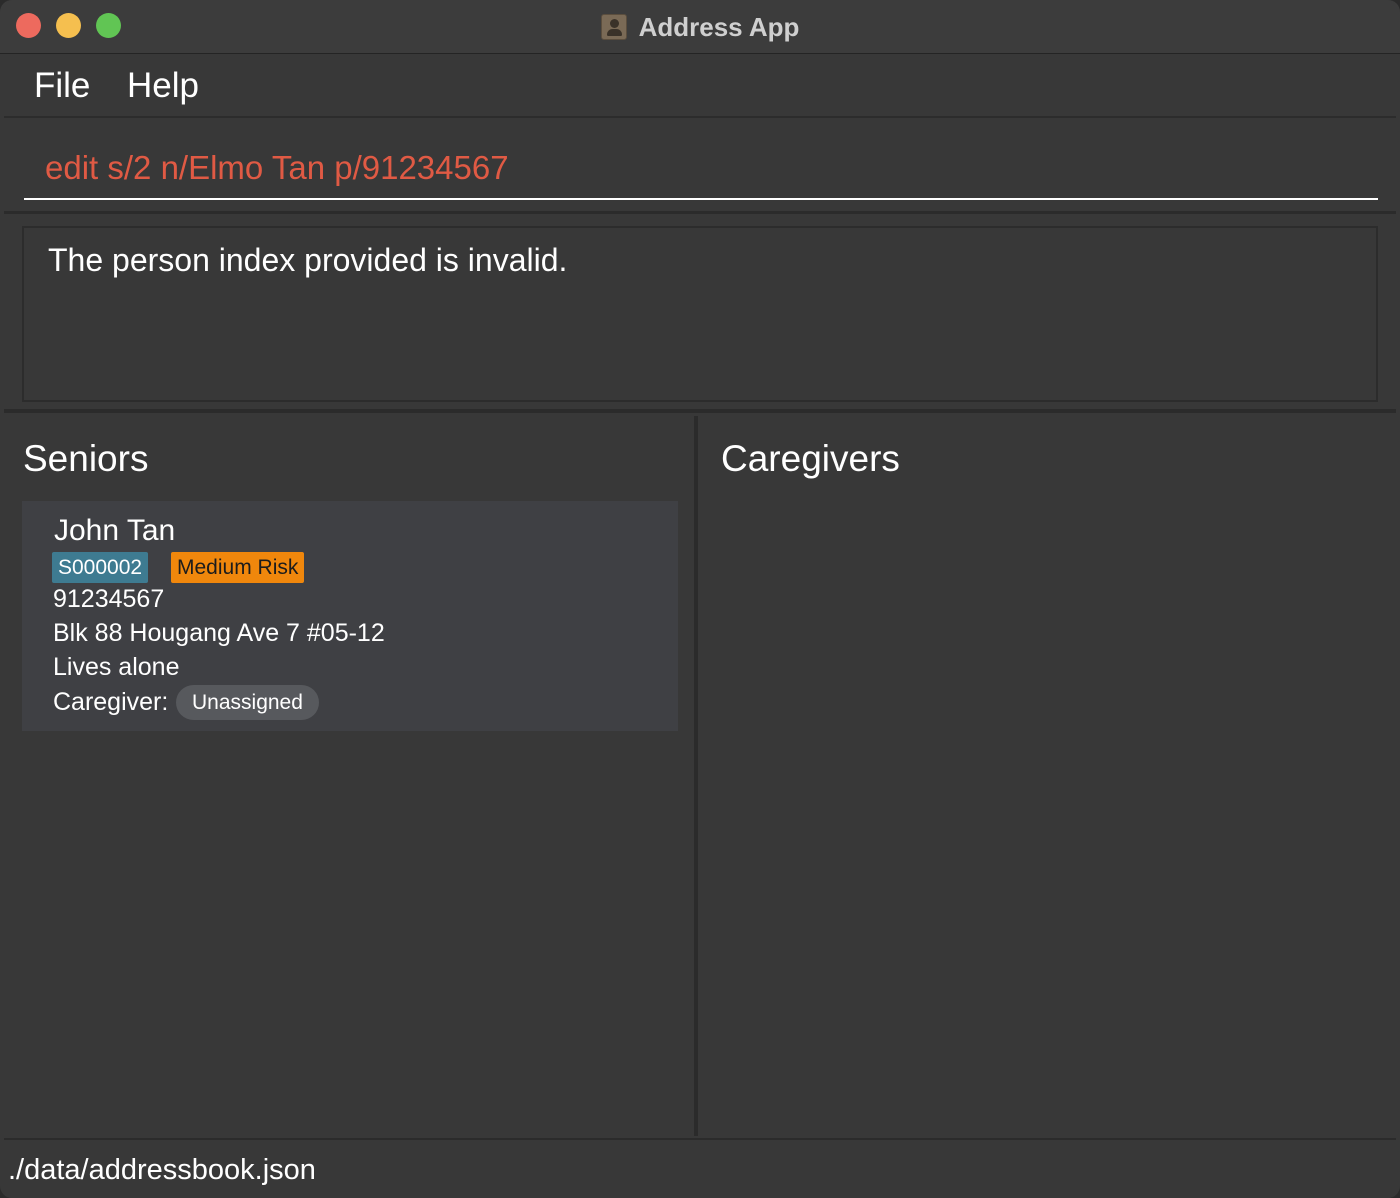 Image resolution: width=1400 pixels, height=1198 pixels. I want to click on senior-phone: 91234567, so click(109, 599).